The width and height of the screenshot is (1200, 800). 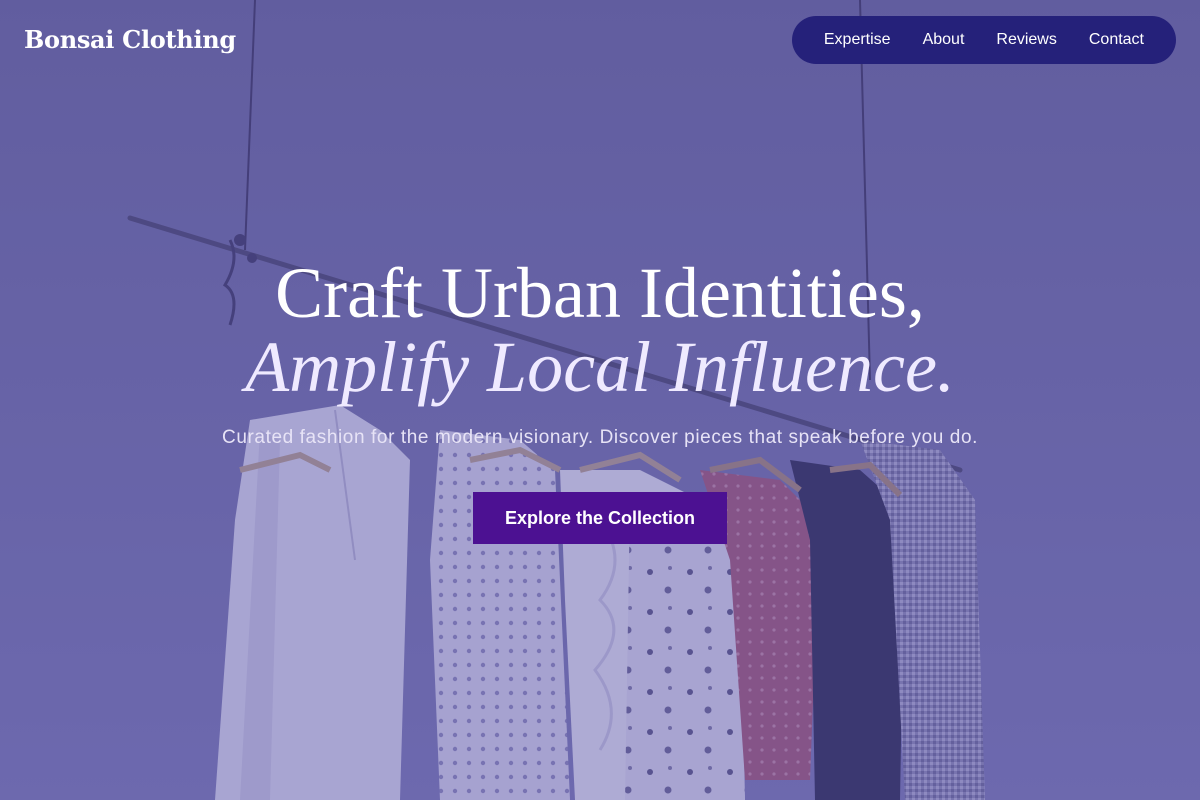 What do you see at coordinates (944, 40) in the screenshot?
I see `nav-item-about: About` at bounding box center [944, 40].